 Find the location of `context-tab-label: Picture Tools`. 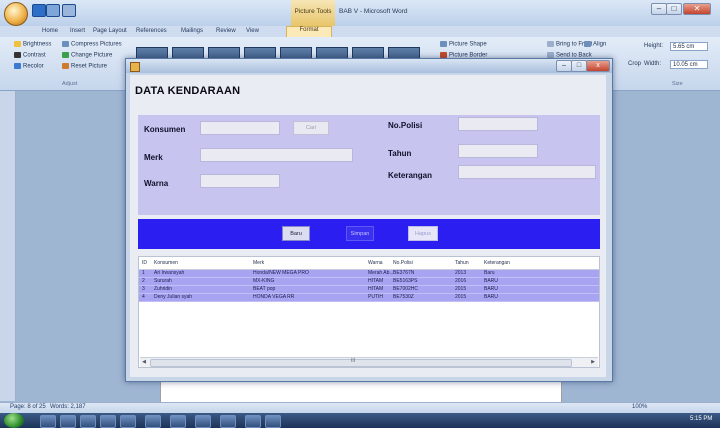

context-tab-label: Picture Tools is located at coordinates (313, 11).